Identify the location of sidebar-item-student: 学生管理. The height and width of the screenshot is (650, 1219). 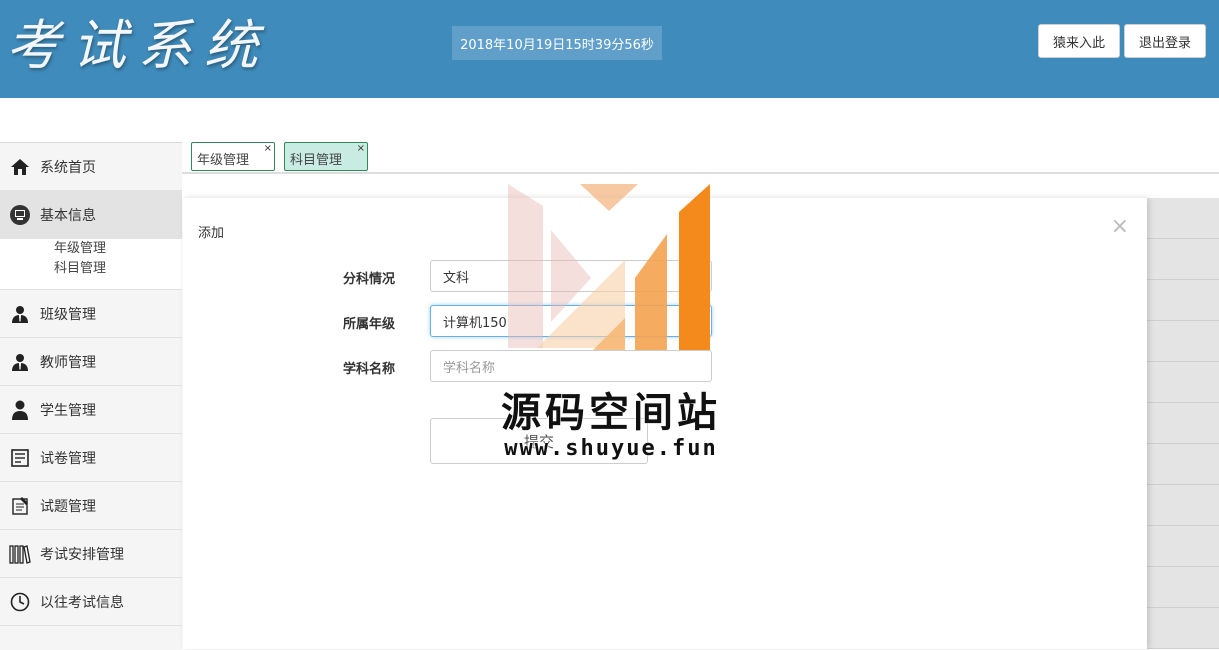
(91, 410).